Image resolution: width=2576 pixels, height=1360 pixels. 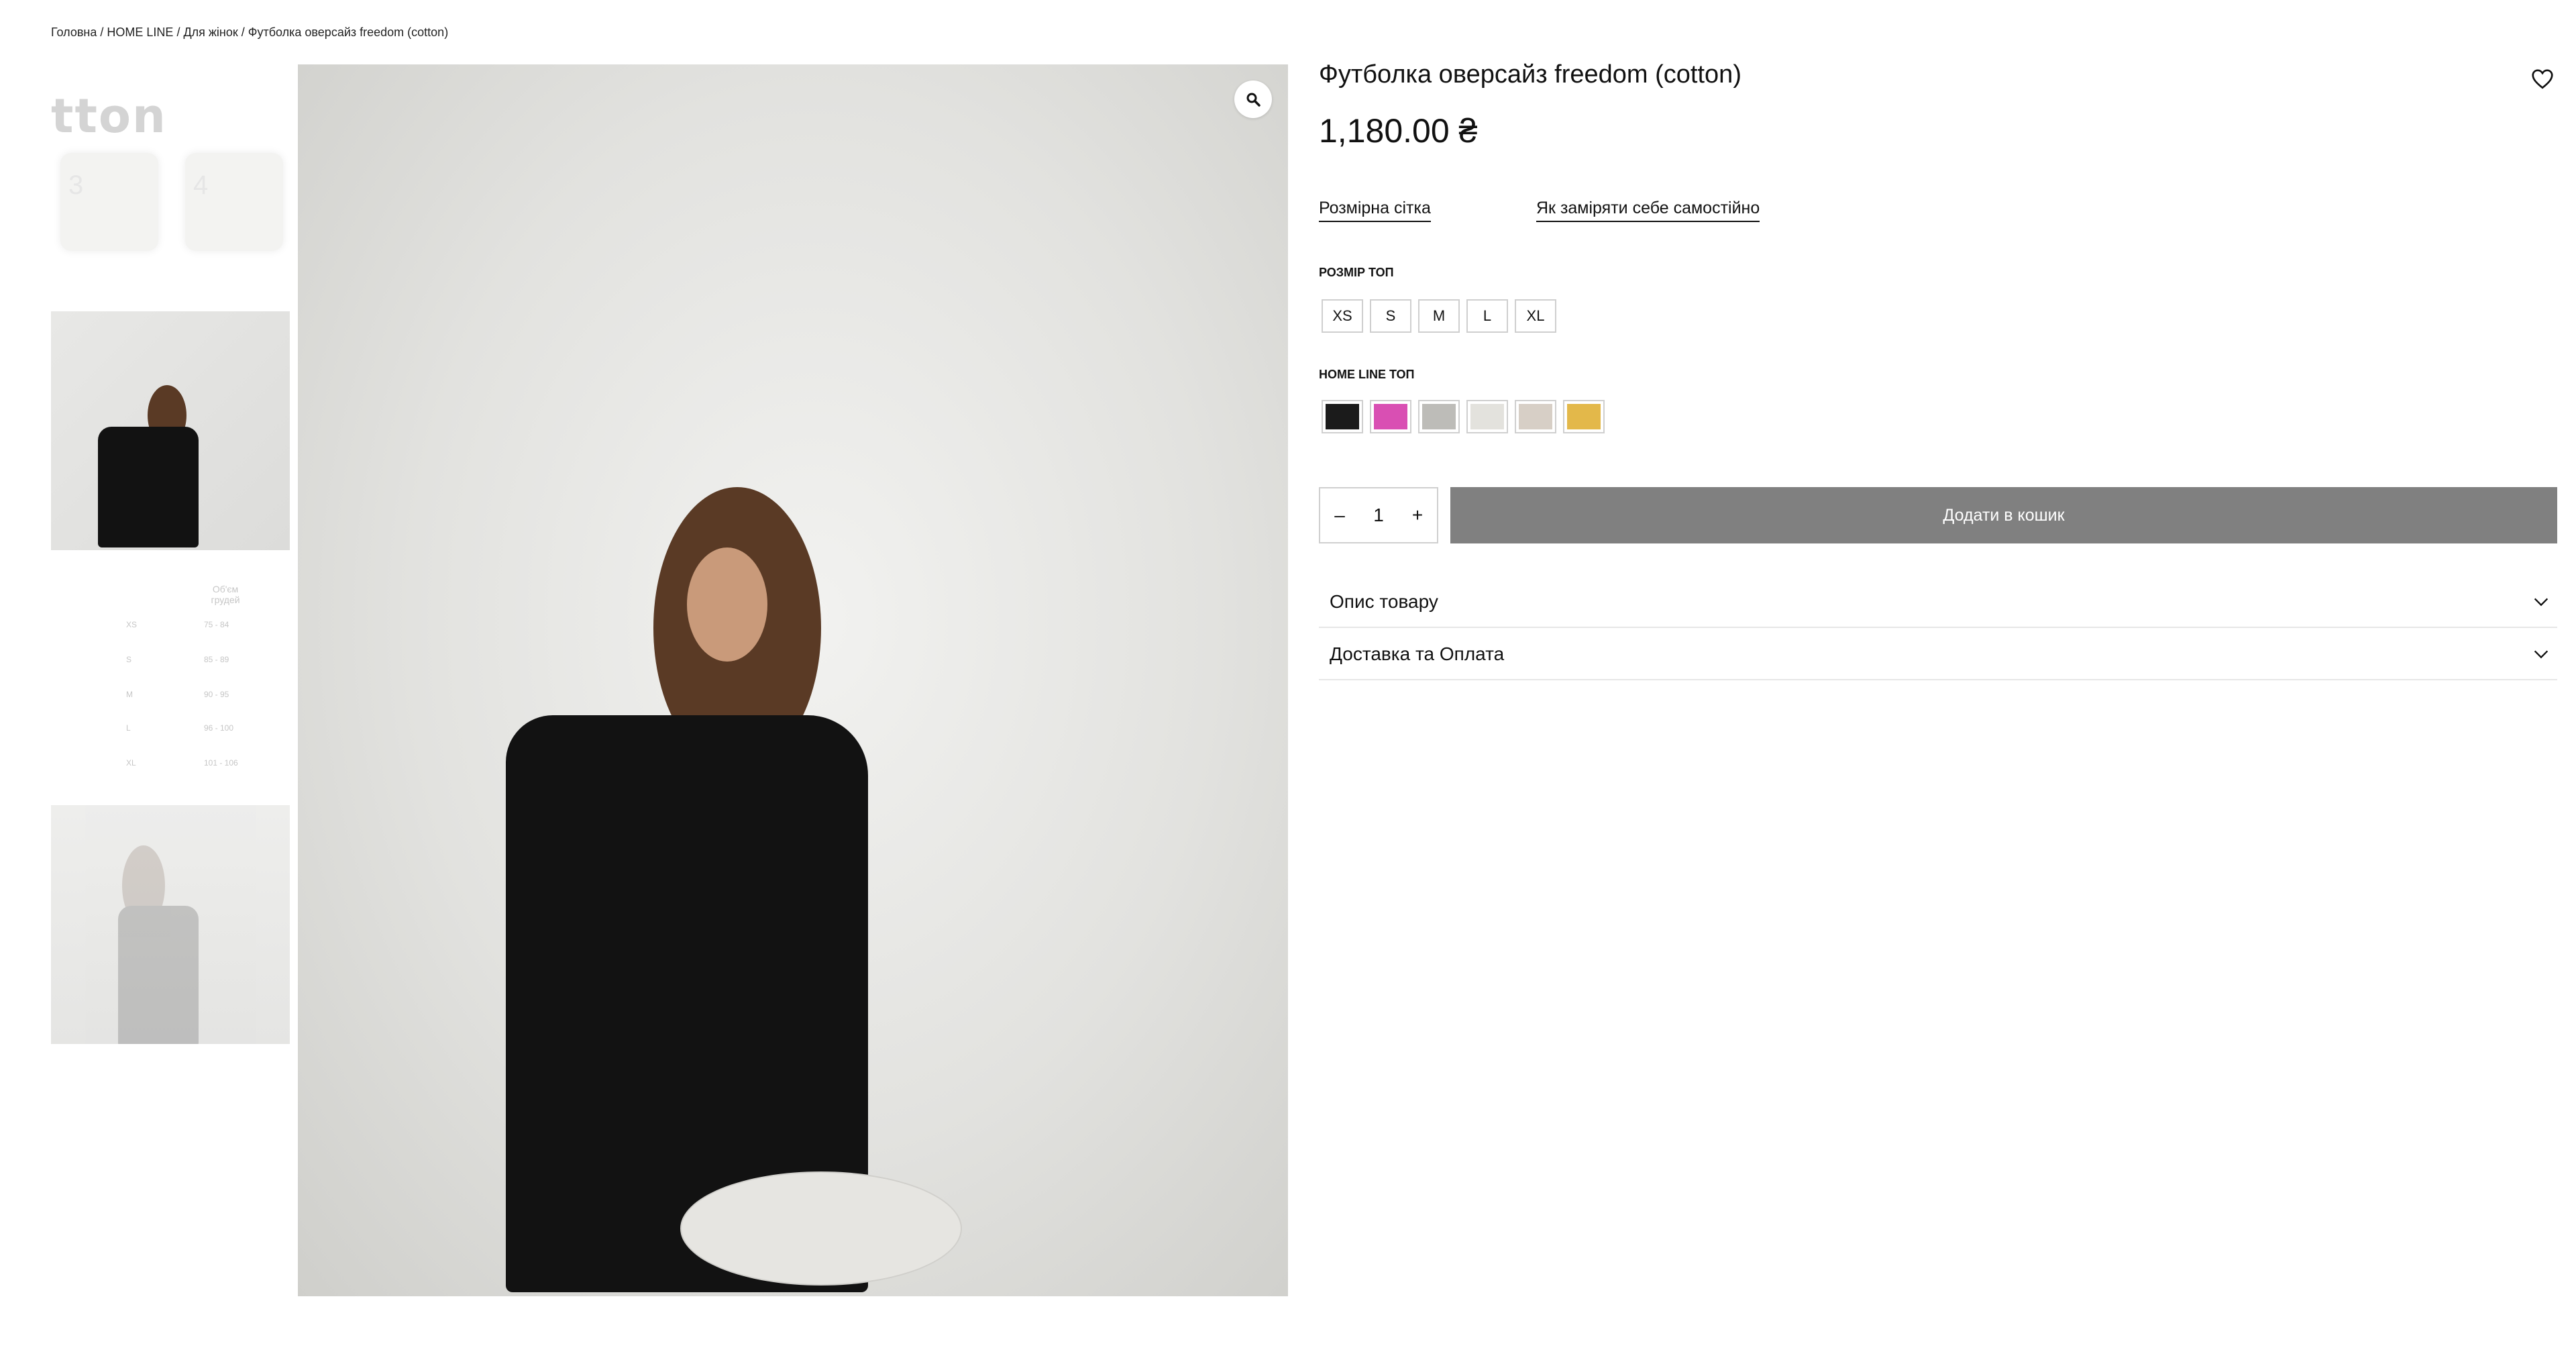 I want to click on thumbnail-photo-front, so click(x=170, y=430).